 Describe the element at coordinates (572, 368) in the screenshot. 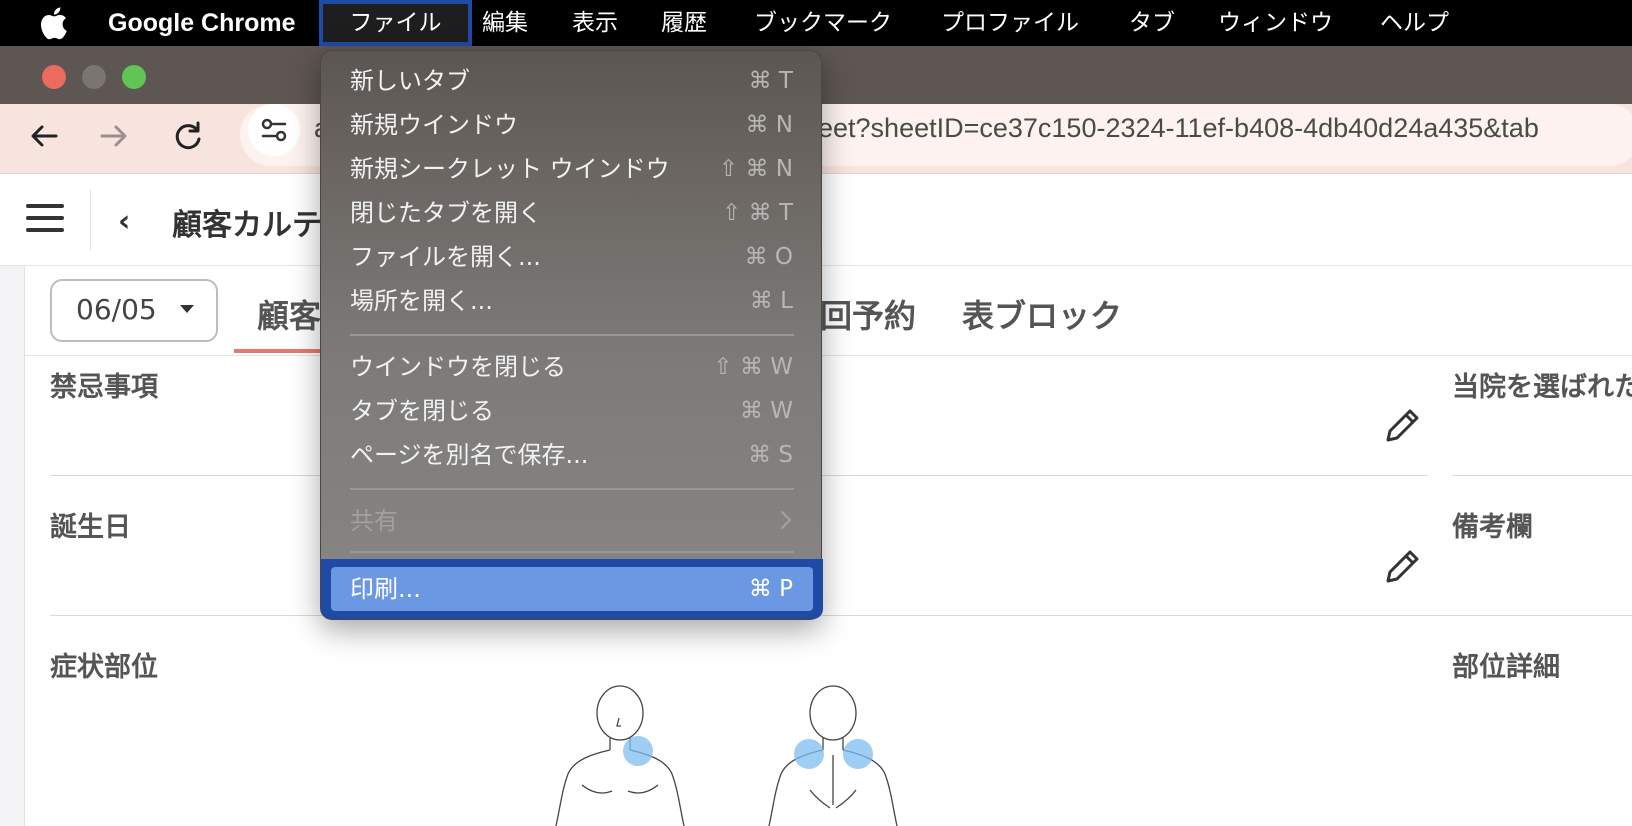

I see `menu-item-close-window: ウインドウを閉じる ⇧ ⌘ W` at that location.